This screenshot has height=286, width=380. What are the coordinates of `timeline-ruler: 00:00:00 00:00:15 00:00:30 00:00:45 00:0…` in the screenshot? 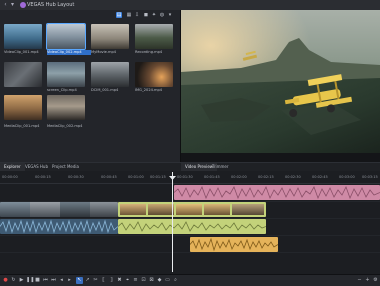 It's located at (190, 179).